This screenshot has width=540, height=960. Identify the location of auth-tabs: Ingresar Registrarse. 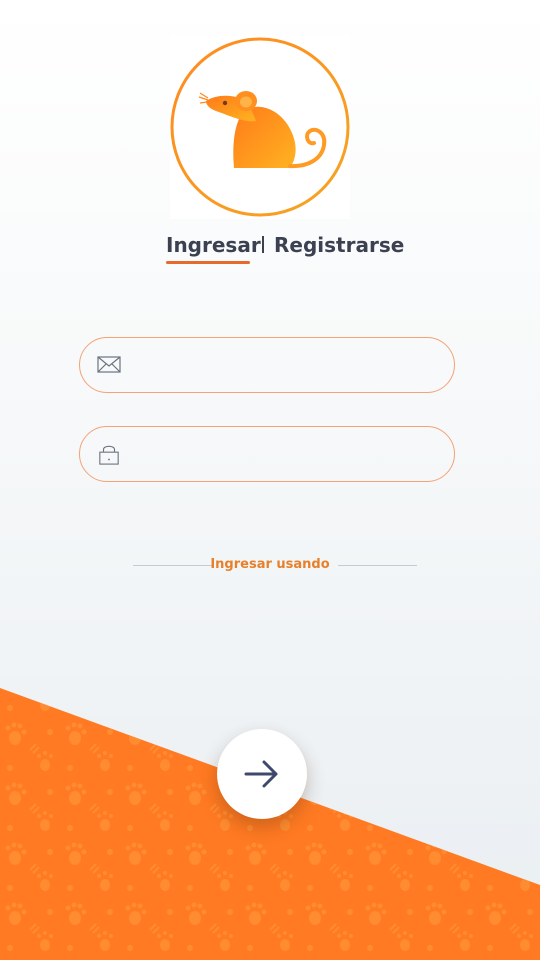
(270, 250).